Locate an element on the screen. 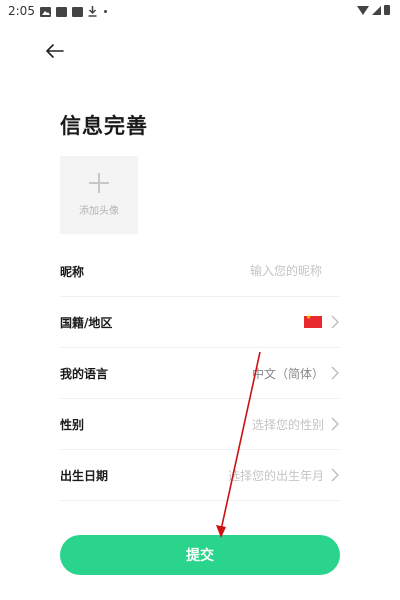  download-icon is located at coordinates (92, 11).